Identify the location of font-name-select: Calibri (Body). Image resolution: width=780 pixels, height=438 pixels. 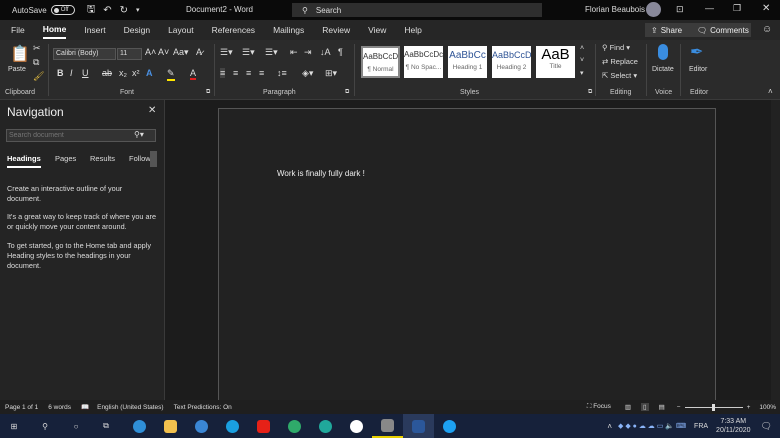
(84, 54).